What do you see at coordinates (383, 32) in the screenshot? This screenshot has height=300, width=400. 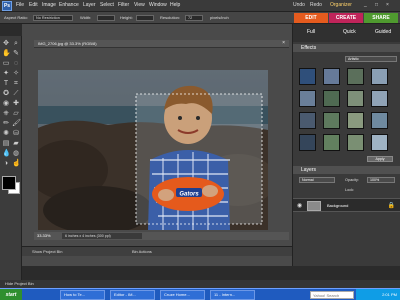 I see `tab-guided-edit: Guided` at bounding box center [383, 32].